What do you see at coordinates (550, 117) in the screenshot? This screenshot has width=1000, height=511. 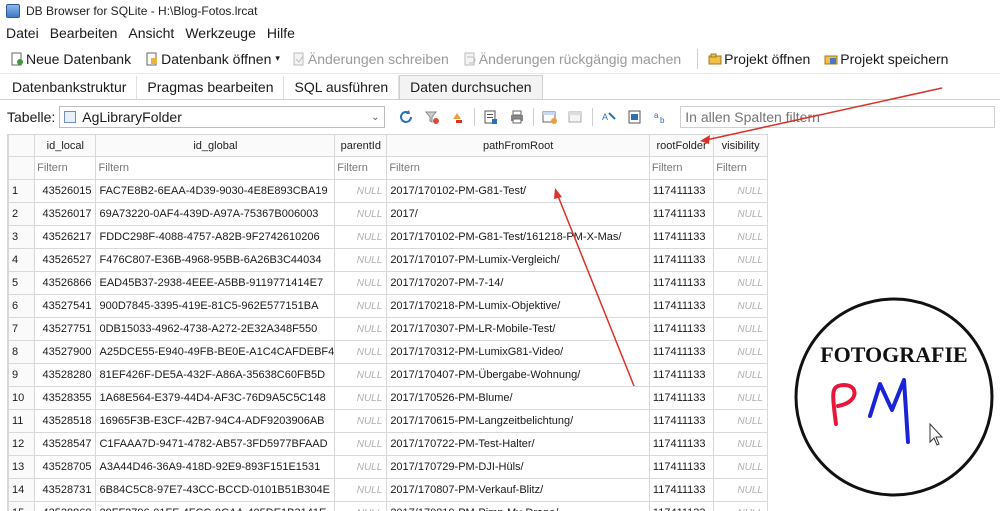 I see `insert-record-icon` at bounding box center [550, 117].